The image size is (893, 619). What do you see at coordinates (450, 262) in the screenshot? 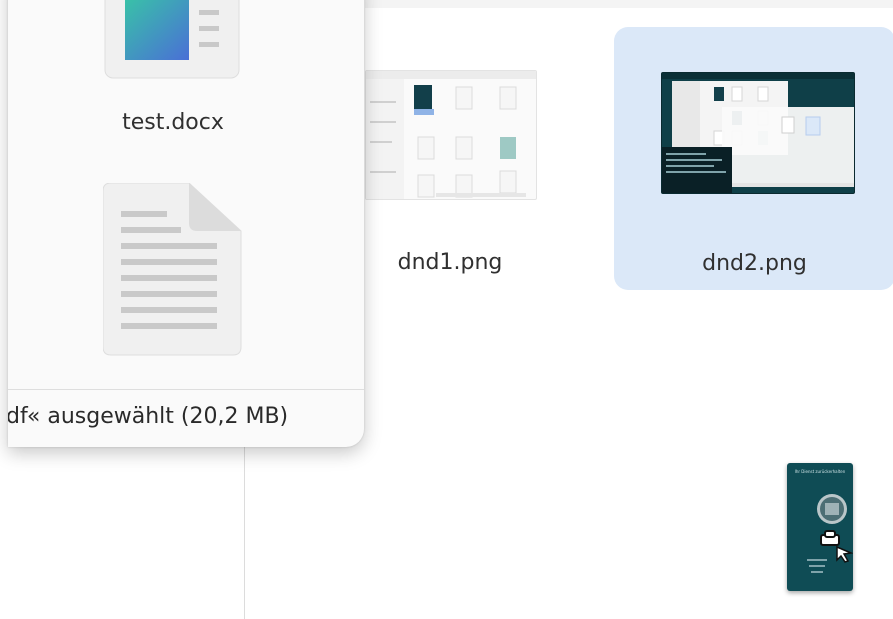
I see `file-name-dnd1: dnd1.png` at bounding box center [450, 262].